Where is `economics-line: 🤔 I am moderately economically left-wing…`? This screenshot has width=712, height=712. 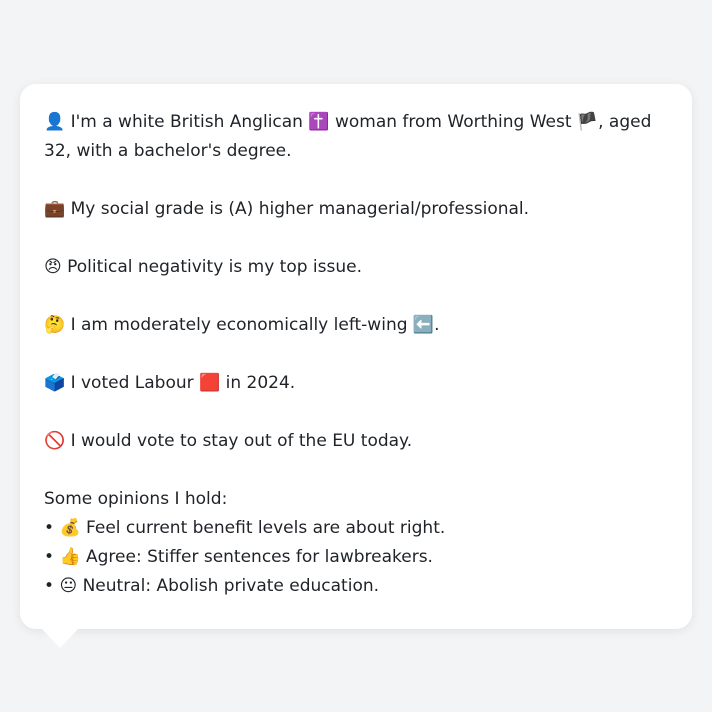 economics-line: 🤔 I am moderately economically left-wing… is located at coordinates (356, 325).